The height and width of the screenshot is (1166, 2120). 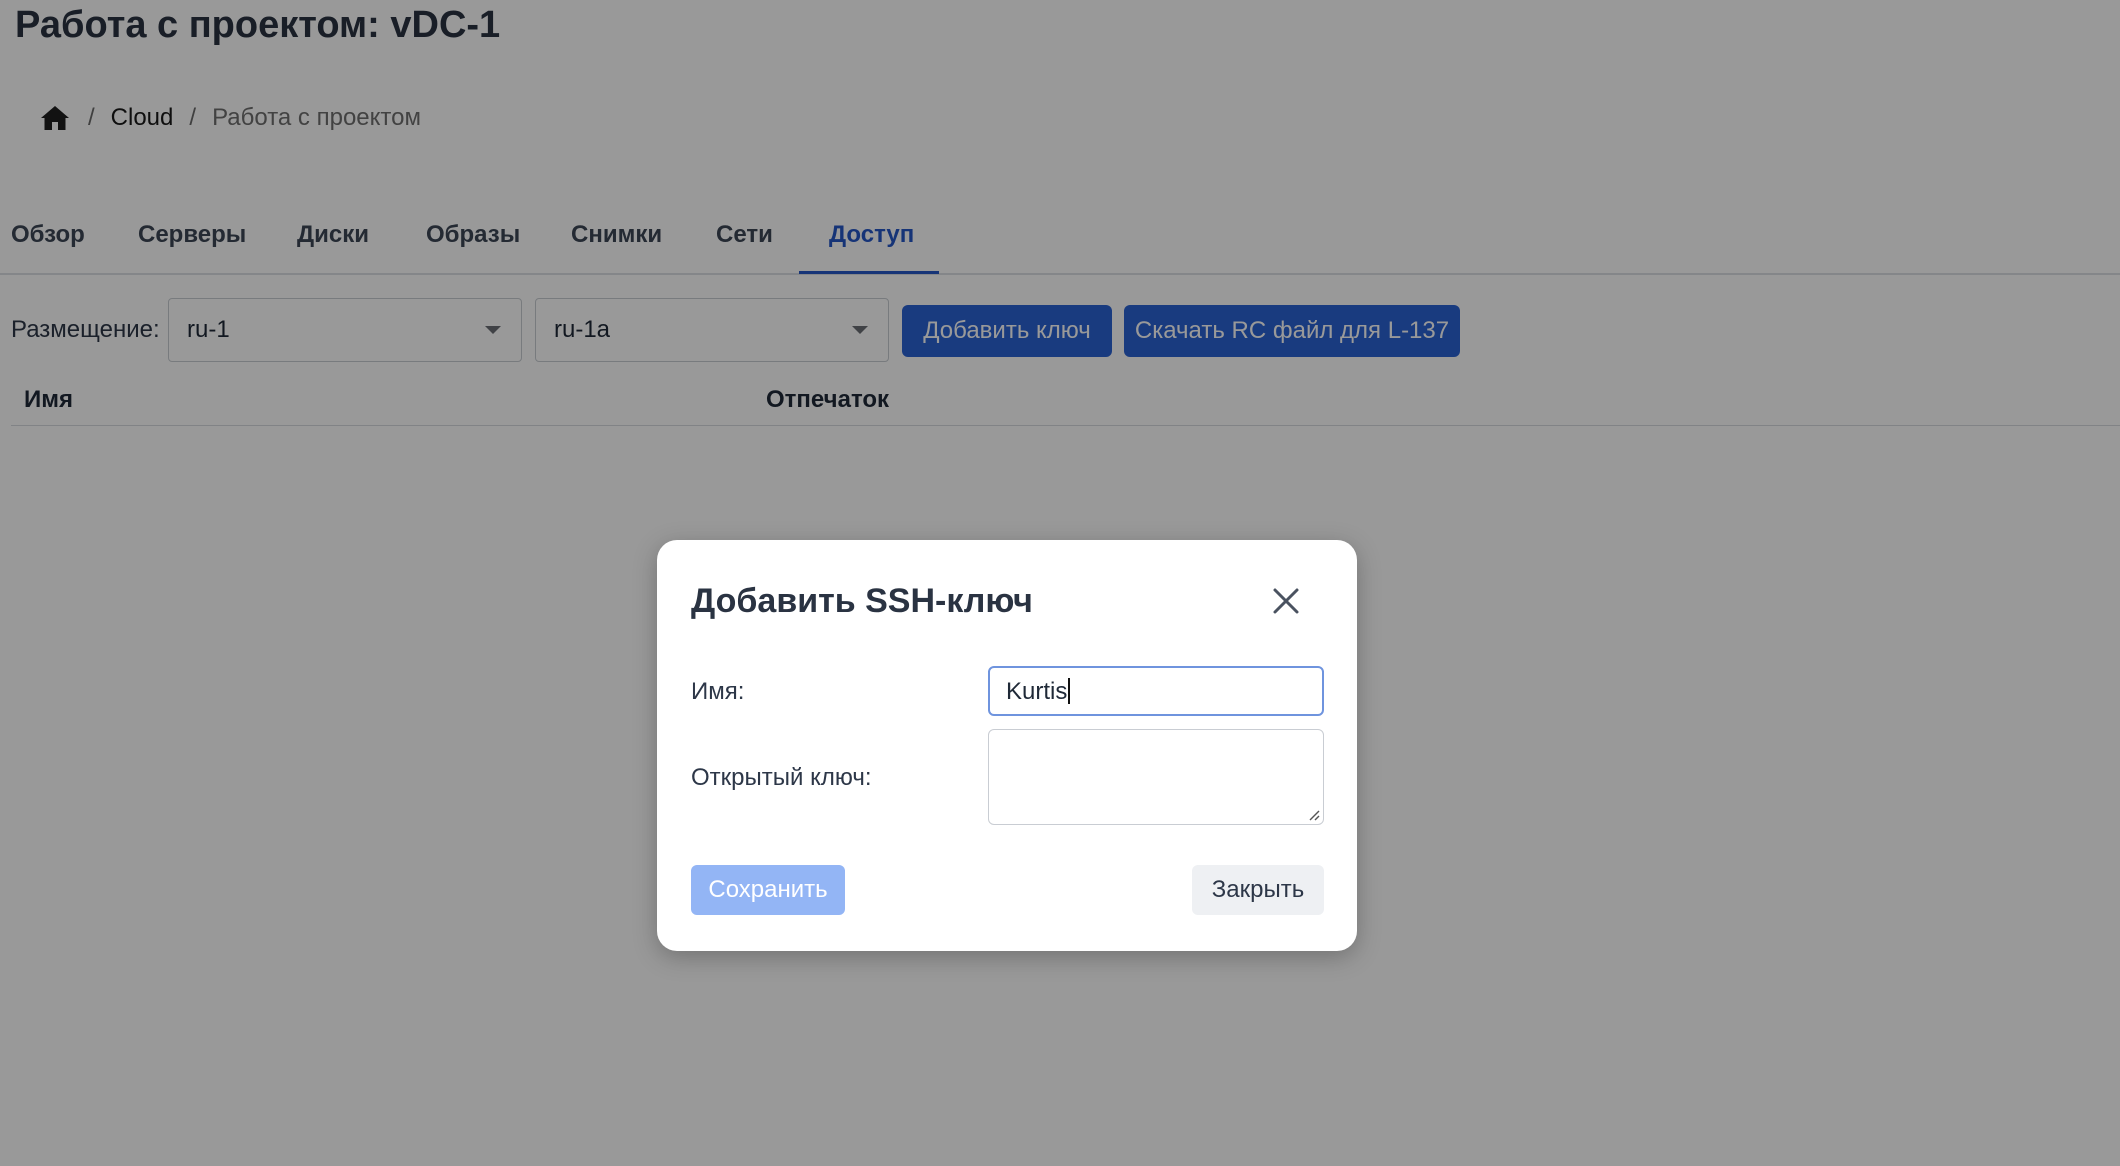 I want to click on name-label: Имя:, so click(x=718, y=691).